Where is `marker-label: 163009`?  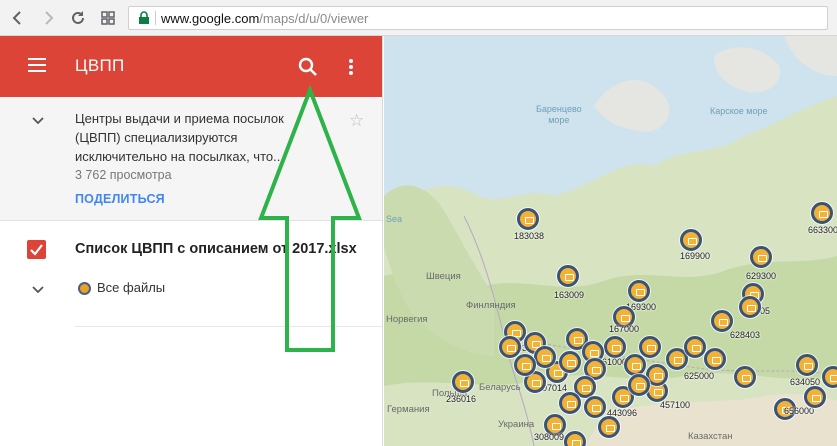
marker-label: 163009 is located at coordinates (569, 295).